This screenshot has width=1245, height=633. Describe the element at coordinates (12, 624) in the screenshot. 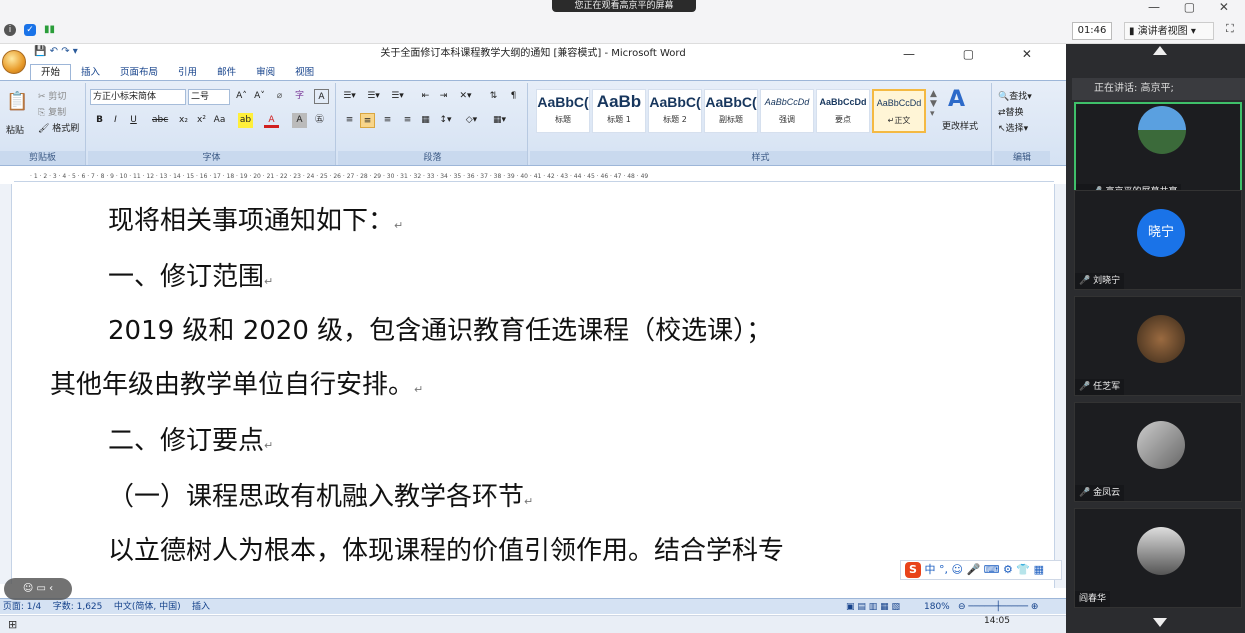

I see `start-icon: ⊞` at that location.